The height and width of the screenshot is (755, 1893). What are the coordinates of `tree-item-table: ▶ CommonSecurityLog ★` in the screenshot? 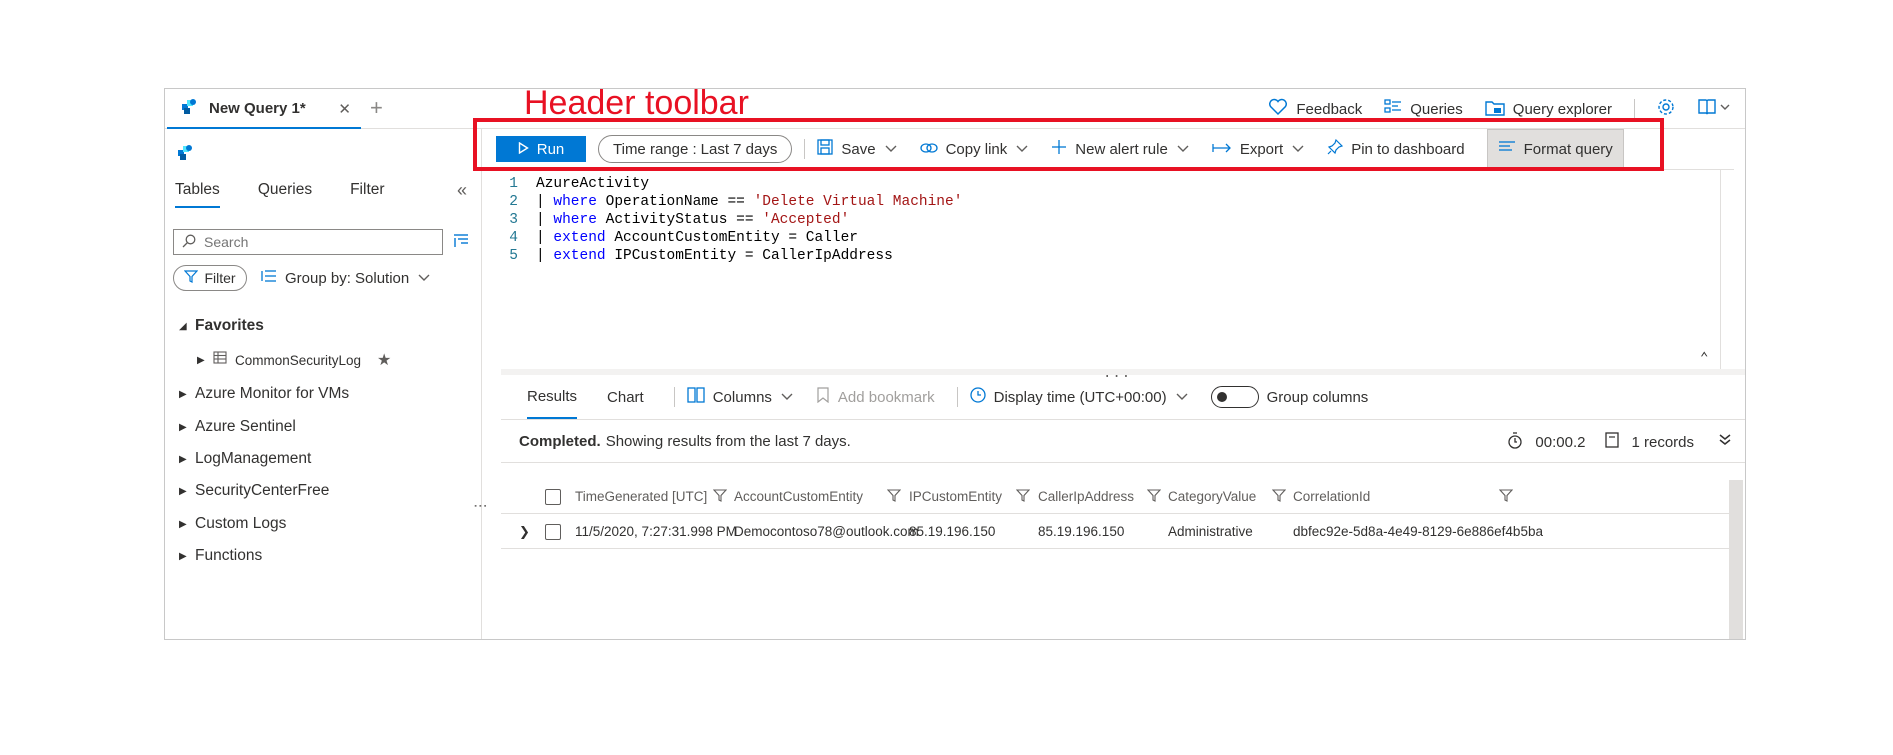 It's located at (294, 360).